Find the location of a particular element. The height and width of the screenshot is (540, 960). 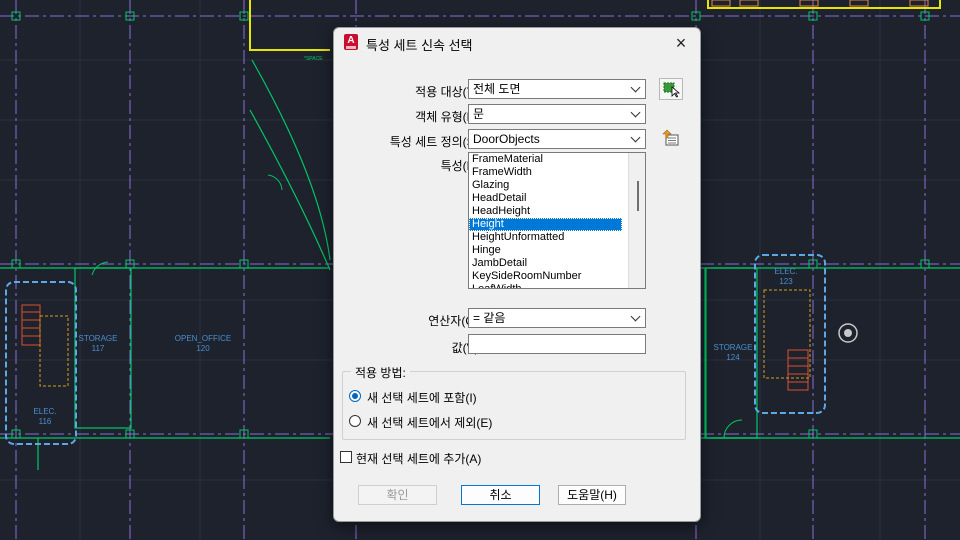

list-item: HeightUnformatted is located at coordinates (545, 237).